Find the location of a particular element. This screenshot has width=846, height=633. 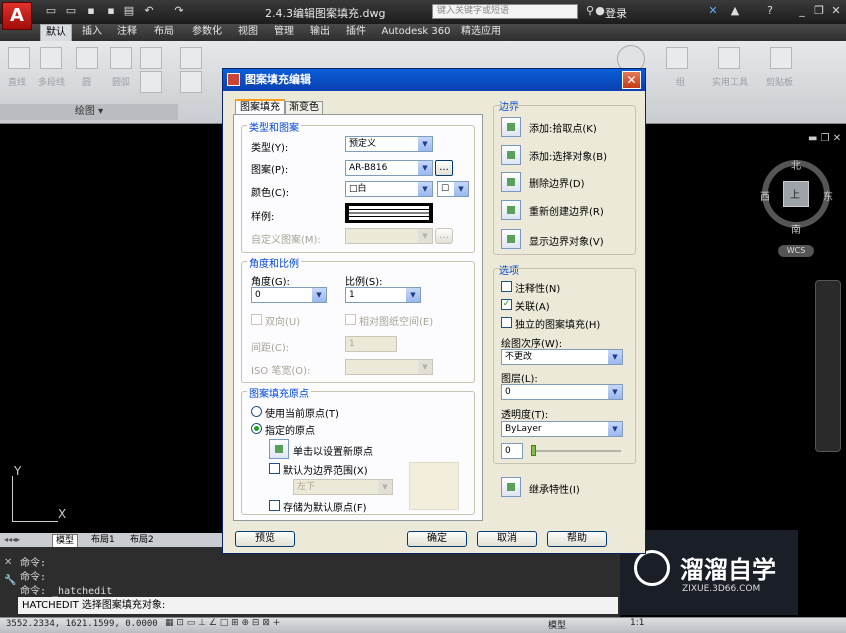

group-tool-icon is located at coordinates (677, 58).